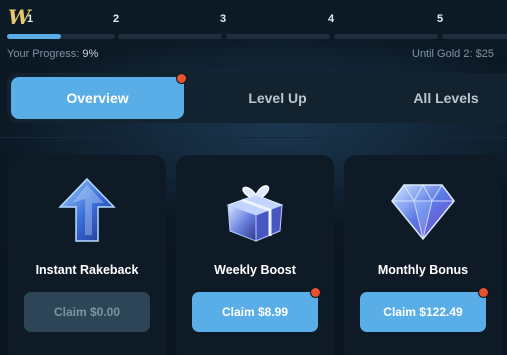 The width and height of the screenshot is (507, 355). I want to click on step-label-5: 5, so click(440, 19).